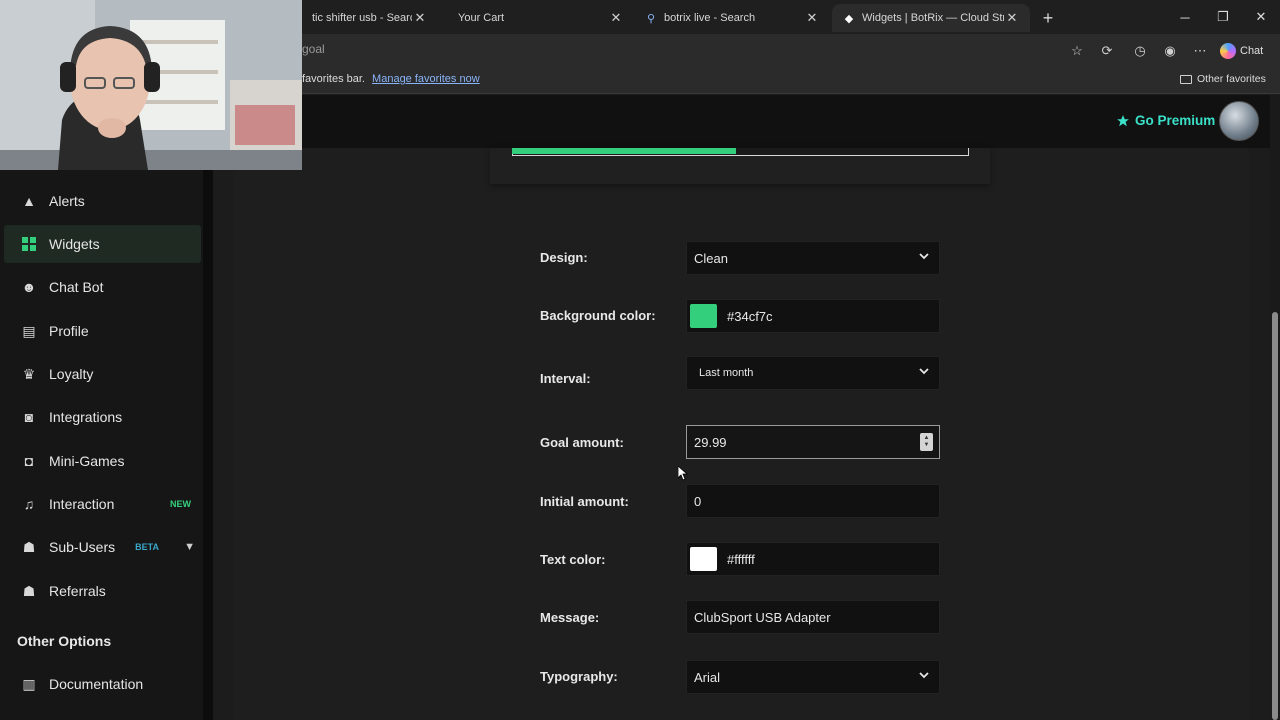 Image resolution: width=1280 pixels, height=720 pixels. Describe the element at coordinates (1123, 120) in the screenshot. I see `star-icon` at that location.